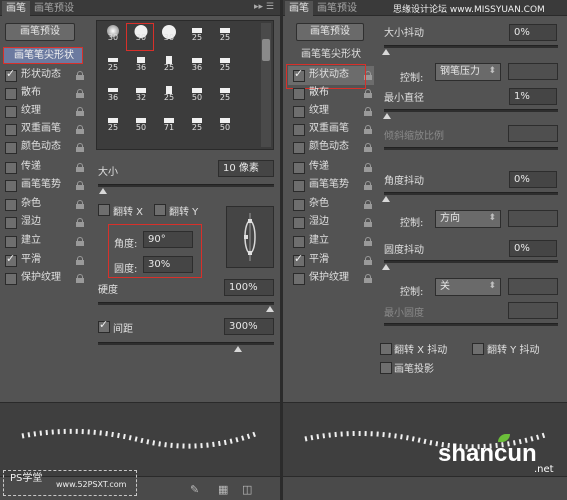  I want to click on angle-jitter-field: 0%, so click(533, 179).